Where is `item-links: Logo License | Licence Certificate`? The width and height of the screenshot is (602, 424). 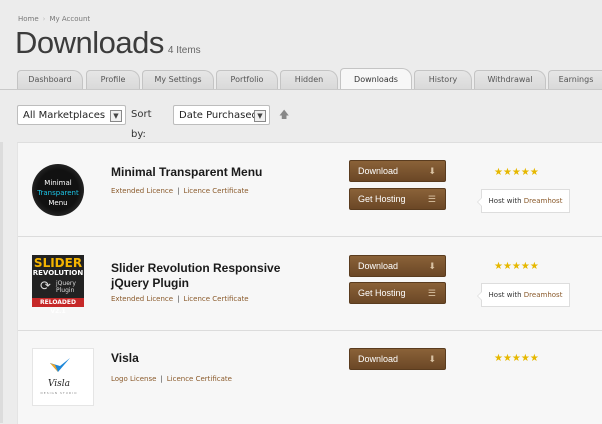 item-links: Logo License | Licence Certificate is located at coordinates (171, 379).